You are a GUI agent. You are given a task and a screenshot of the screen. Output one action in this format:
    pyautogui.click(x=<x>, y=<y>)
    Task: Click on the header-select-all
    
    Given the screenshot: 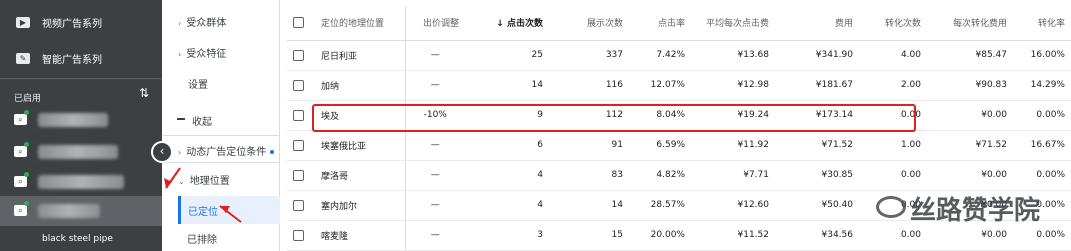 What is the action you would take?
    pyautogui.click(x=301, y=23)
    